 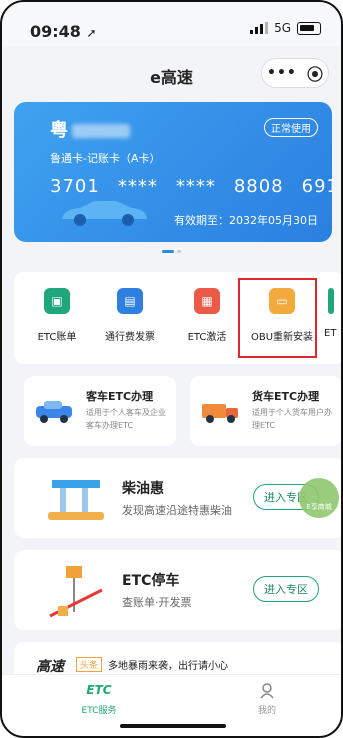 I want to click on service-etc-bill: ▣ ETC账单, so click(x=57, y=315).